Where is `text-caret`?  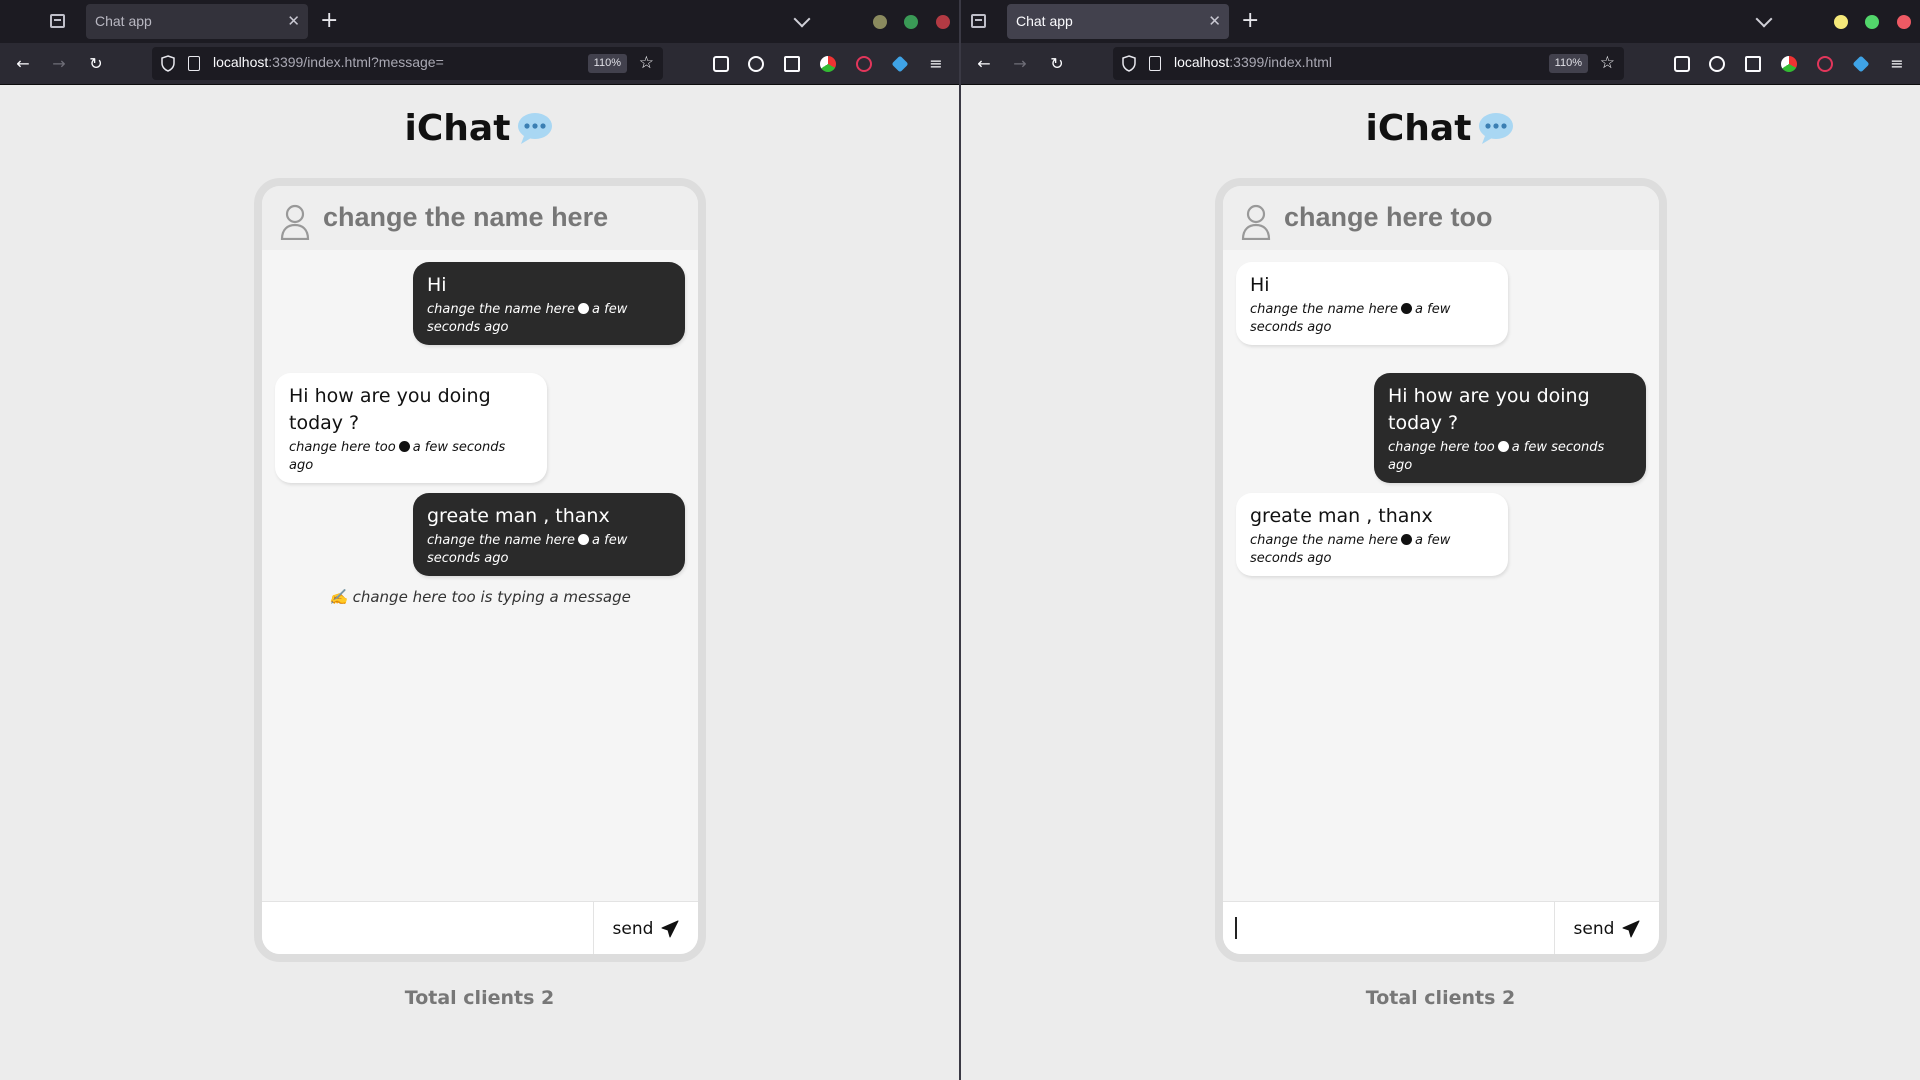
text-caret is located at coordinates (1236, 928).